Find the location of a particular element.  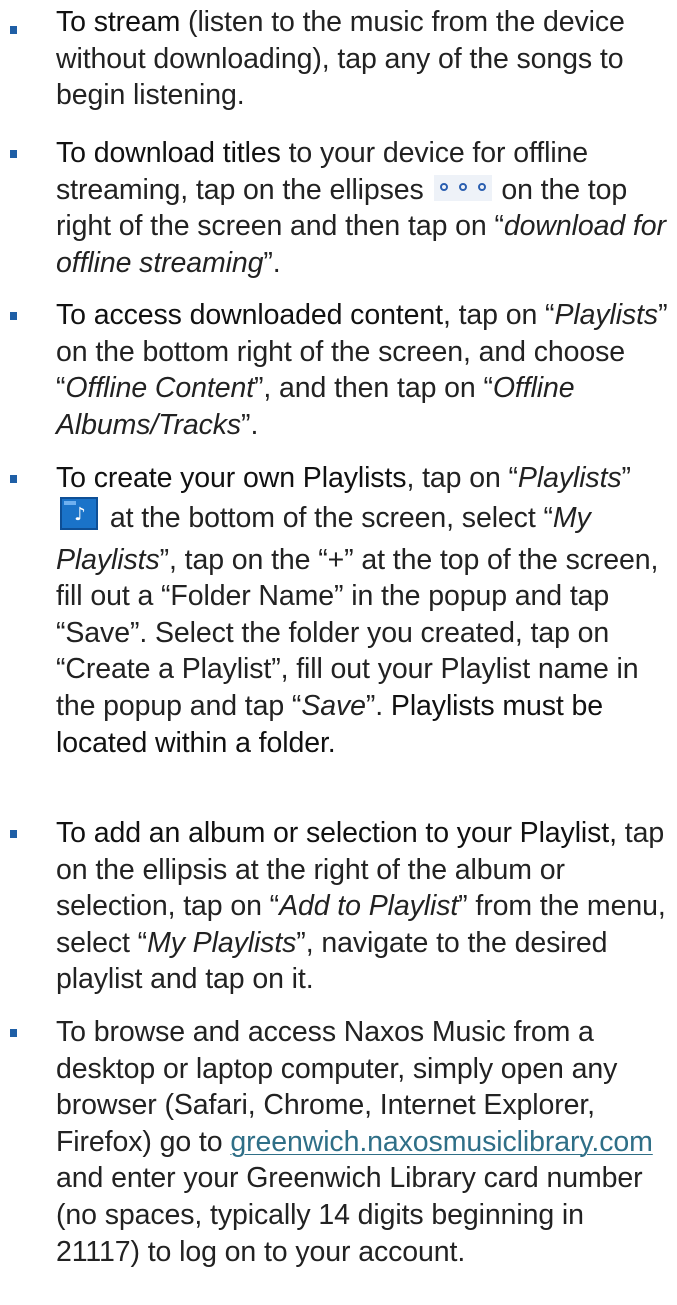

playlist-folder-music-icon: ♪ is located at coordinates (79, 513).